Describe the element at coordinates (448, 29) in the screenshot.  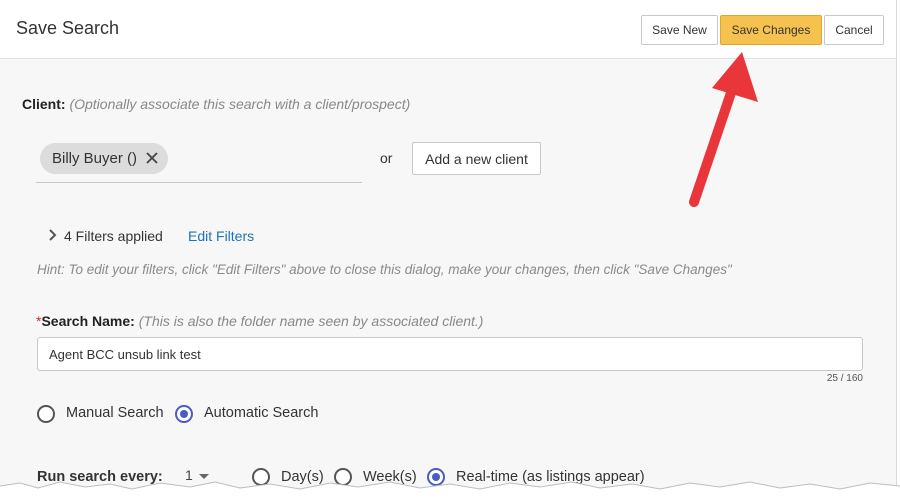
I see `dialog-header: Save Search Save New Save Changes Cancel` at that location.